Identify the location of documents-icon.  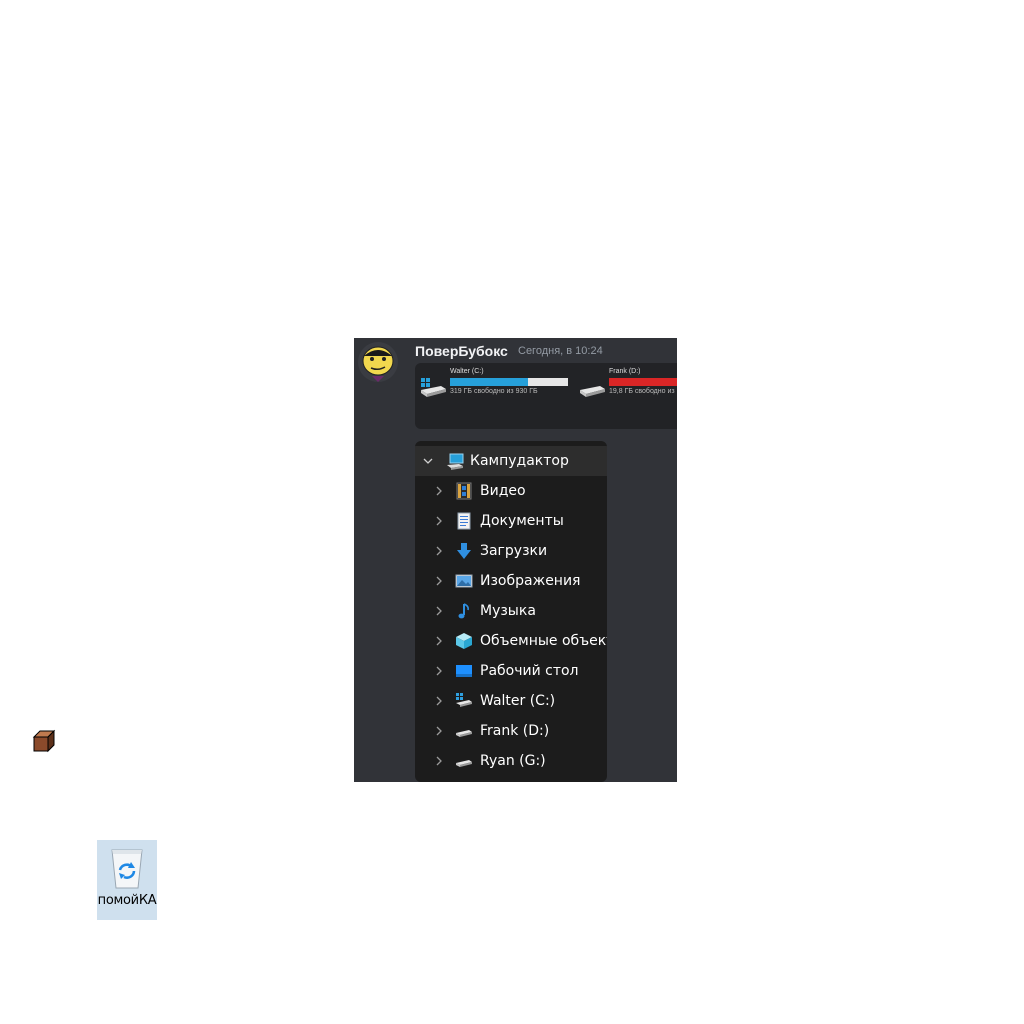
(464, 521).